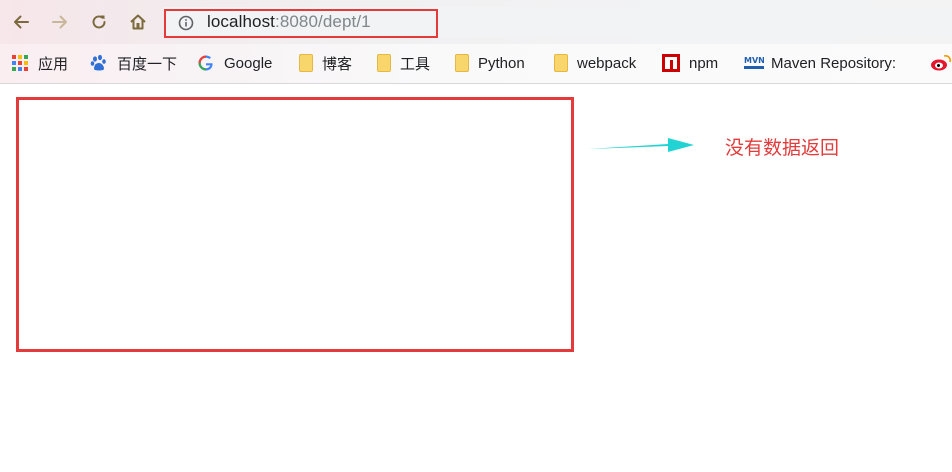 This screenshot has width=952, height=472. I want to click on bookmark-npm: npm, so click(690, 63).